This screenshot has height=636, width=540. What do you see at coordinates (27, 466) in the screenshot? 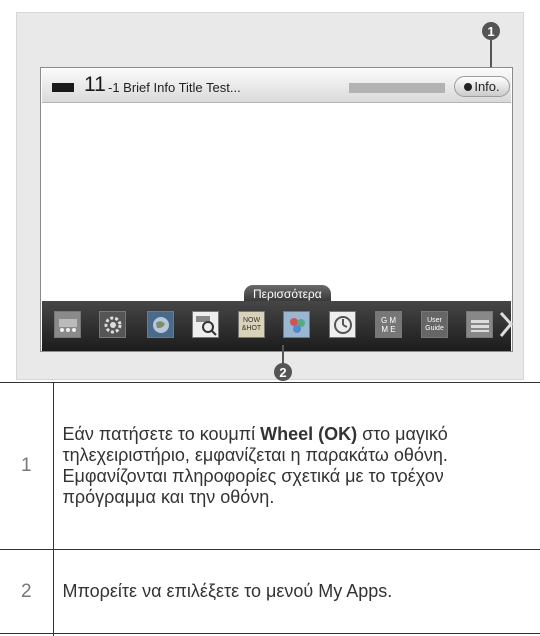
I see `row-number: 1` at bounding box center [27, 466].